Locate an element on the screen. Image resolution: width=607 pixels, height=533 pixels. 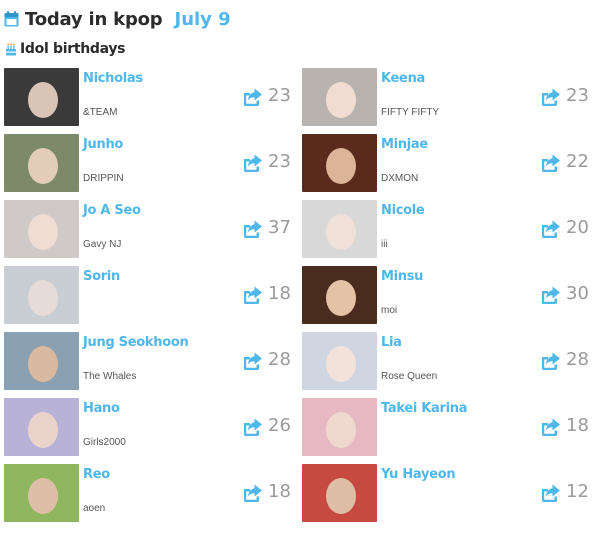
birthday-list-item: Nicole iii 20 is located at coordinates (450, 233).